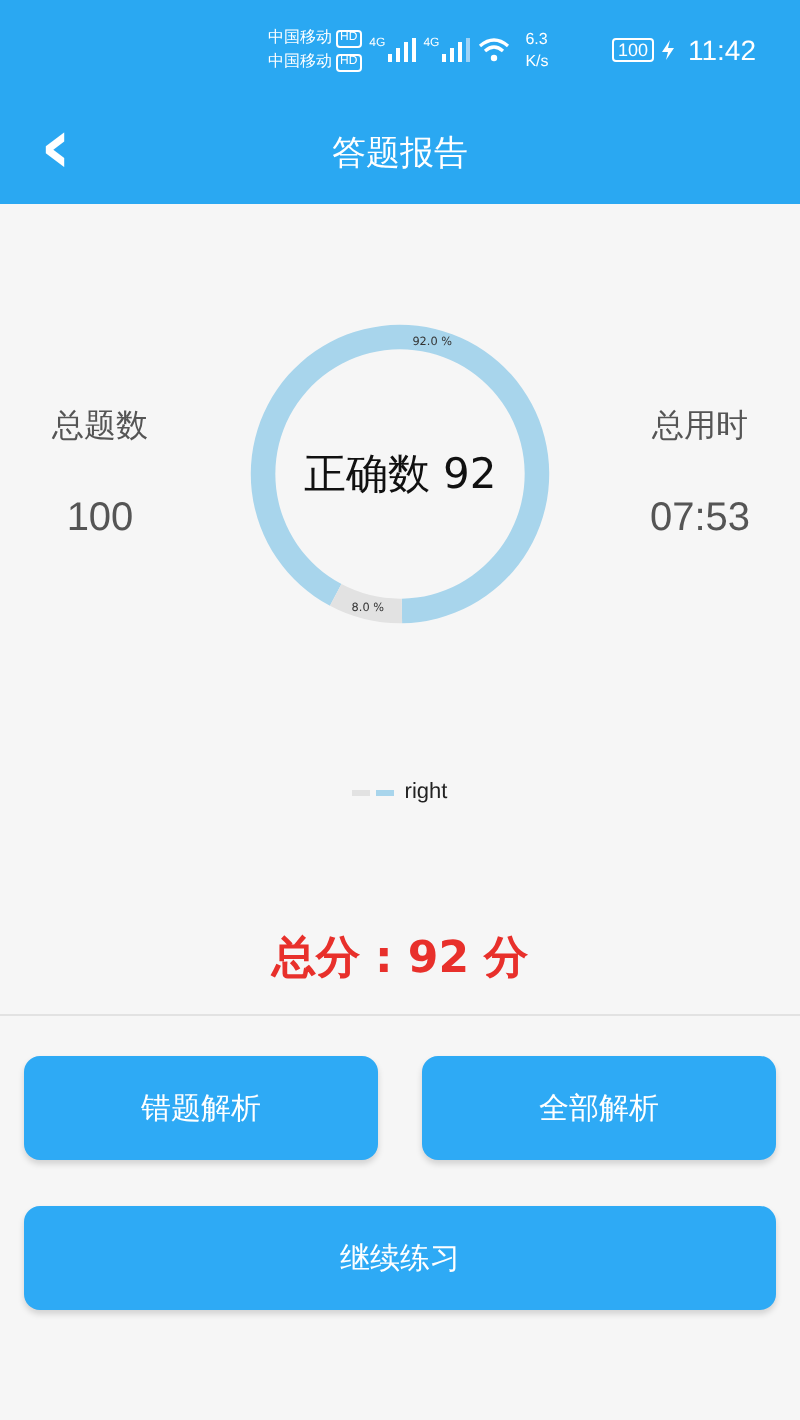 The height and width of the screenshot is (1420, 800). I want to click on legend-label: right, so click(426, 792).